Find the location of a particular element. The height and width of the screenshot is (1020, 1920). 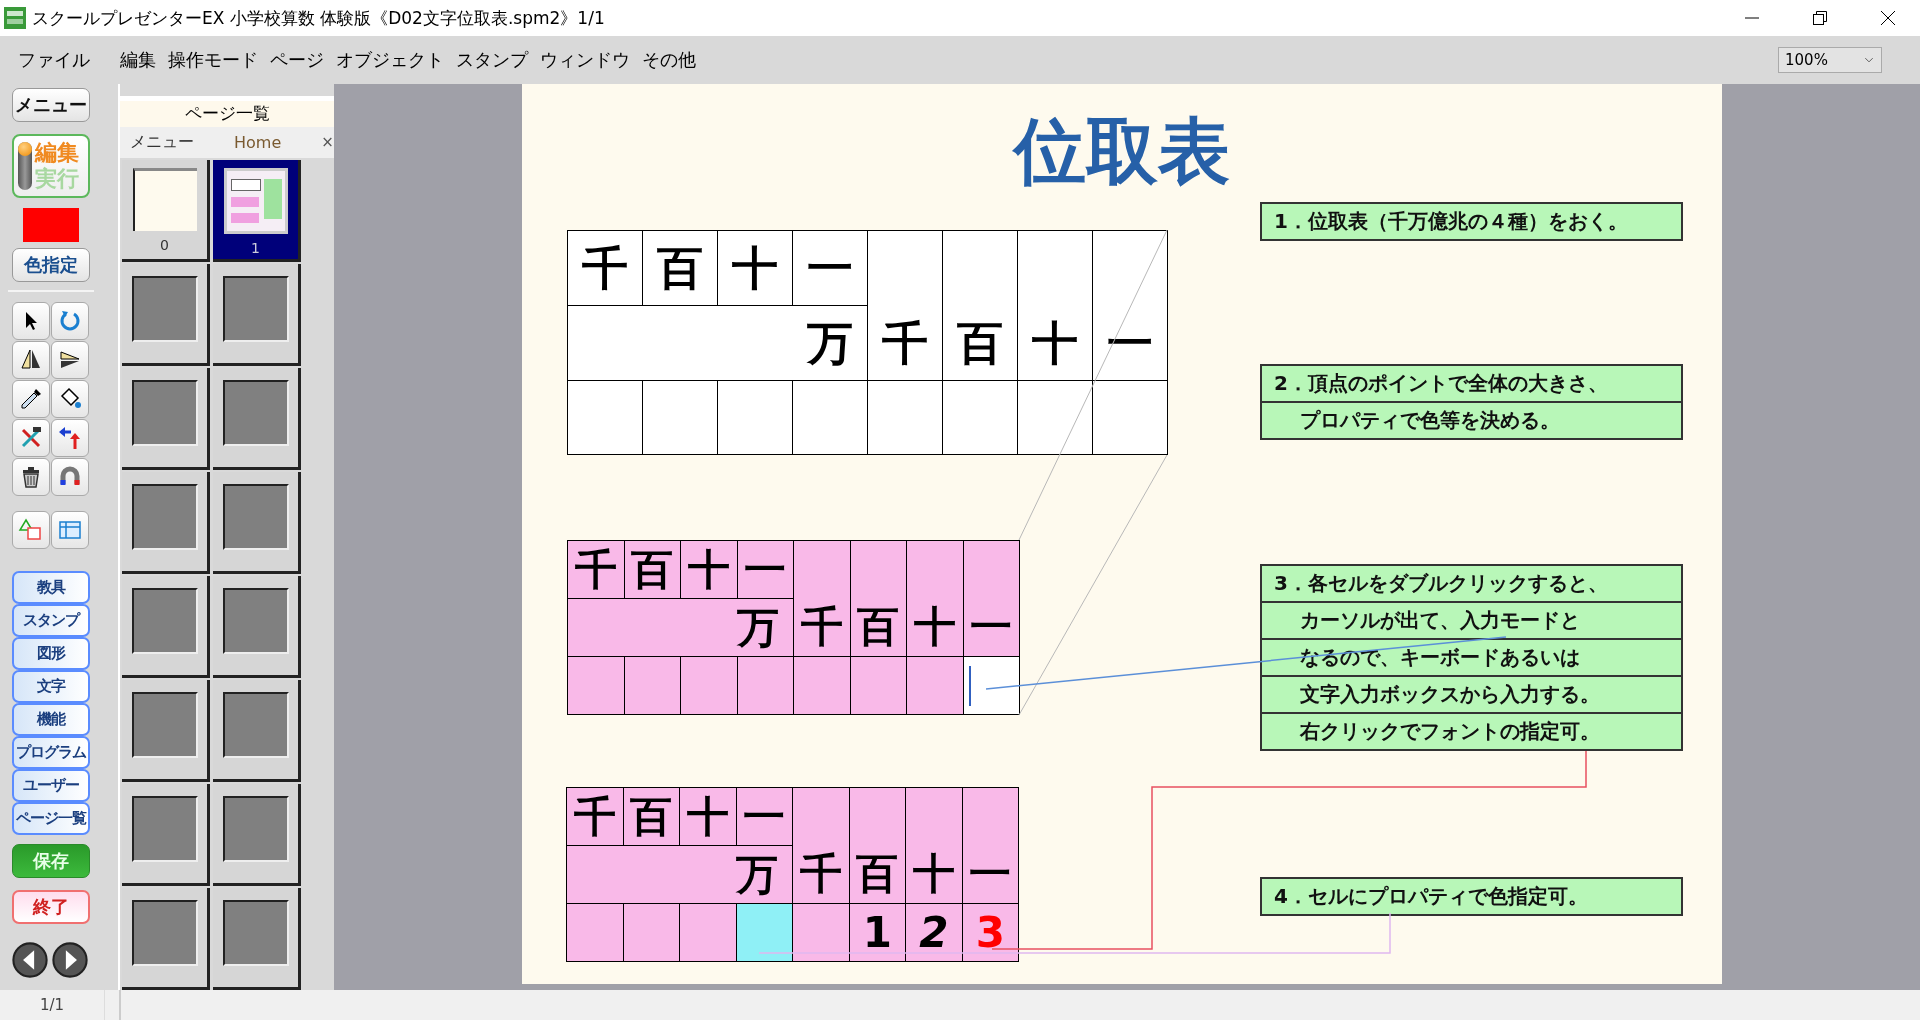

editing-cell is located at coordinates (991, 685).